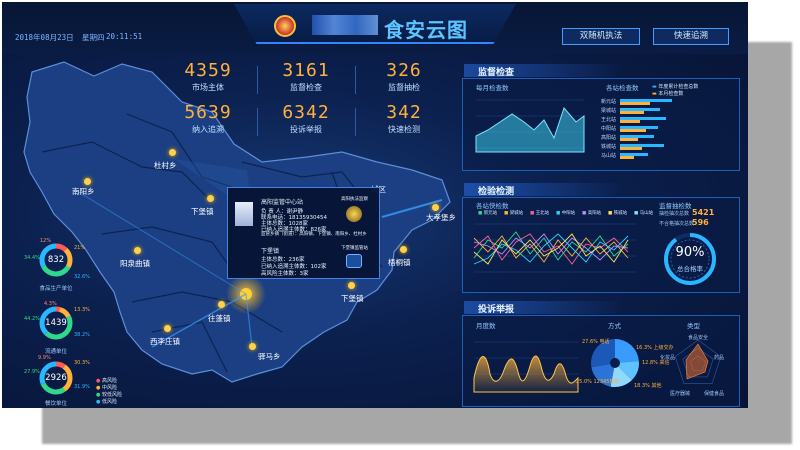 The image size is (800, 450). I want to click on inspection-legend-item: ■ 新元站, so click(488, 213).